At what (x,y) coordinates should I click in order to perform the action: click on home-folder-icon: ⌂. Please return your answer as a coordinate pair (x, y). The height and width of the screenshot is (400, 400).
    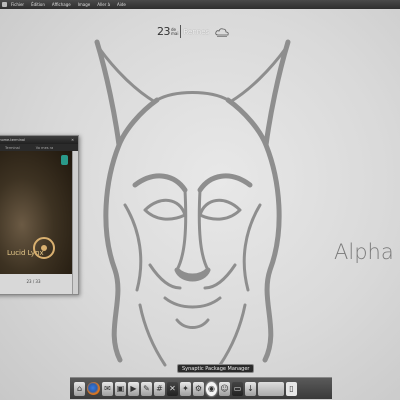
    Looking at the image, I should click on (79, 388).